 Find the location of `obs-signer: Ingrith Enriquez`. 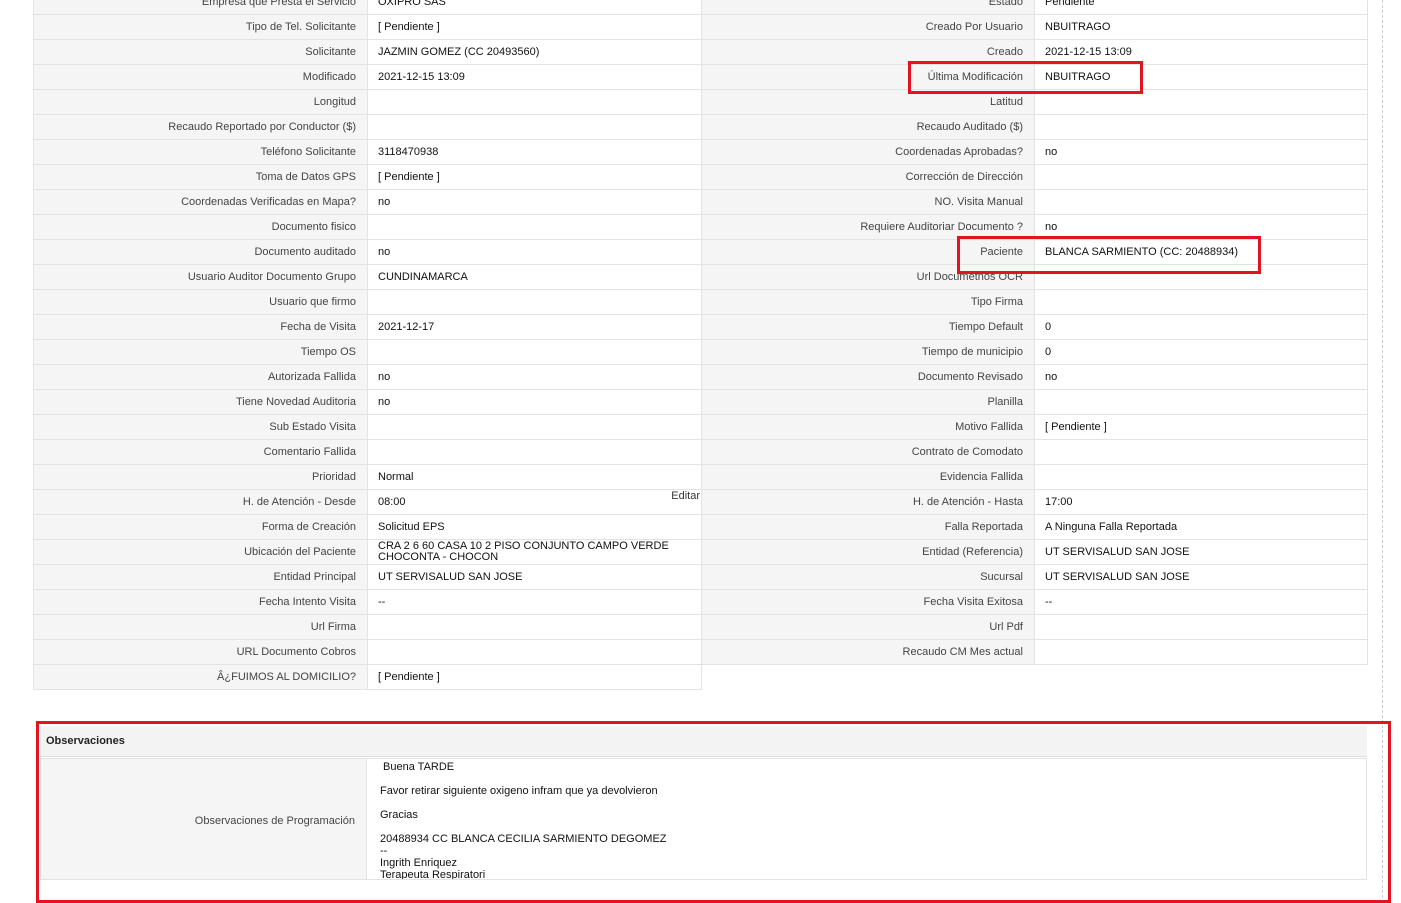

obs-signer: Ingrith Enriquez is located at coordinates (419, 863).